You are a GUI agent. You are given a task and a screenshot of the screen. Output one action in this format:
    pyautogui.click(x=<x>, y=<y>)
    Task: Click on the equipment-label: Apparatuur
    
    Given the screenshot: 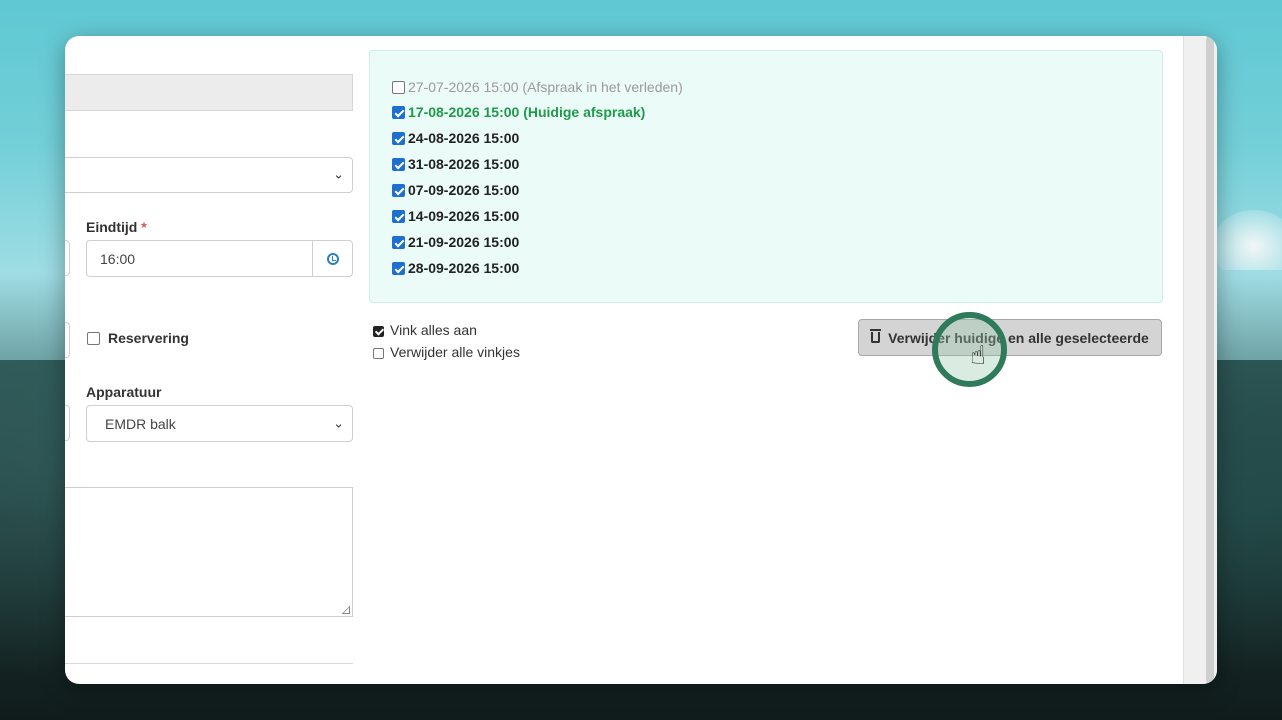 What is the action you would take?
    pyautogui.click(x=124, y=392)
    